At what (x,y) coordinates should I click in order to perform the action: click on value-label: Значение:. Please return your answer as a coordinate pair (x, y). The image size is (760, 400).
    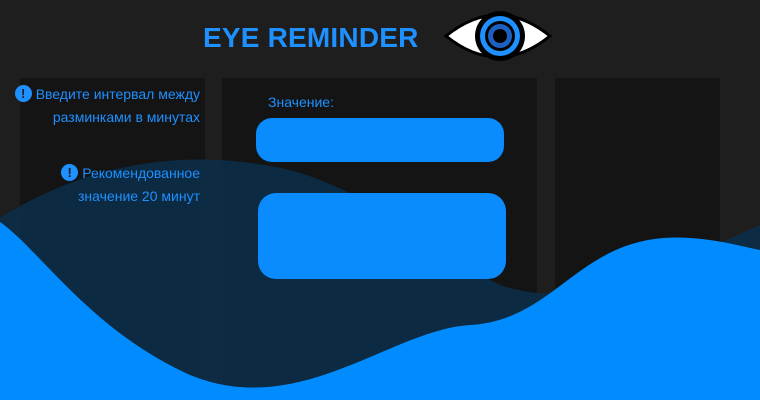
    Looking at the image, I should click on (301, 102).